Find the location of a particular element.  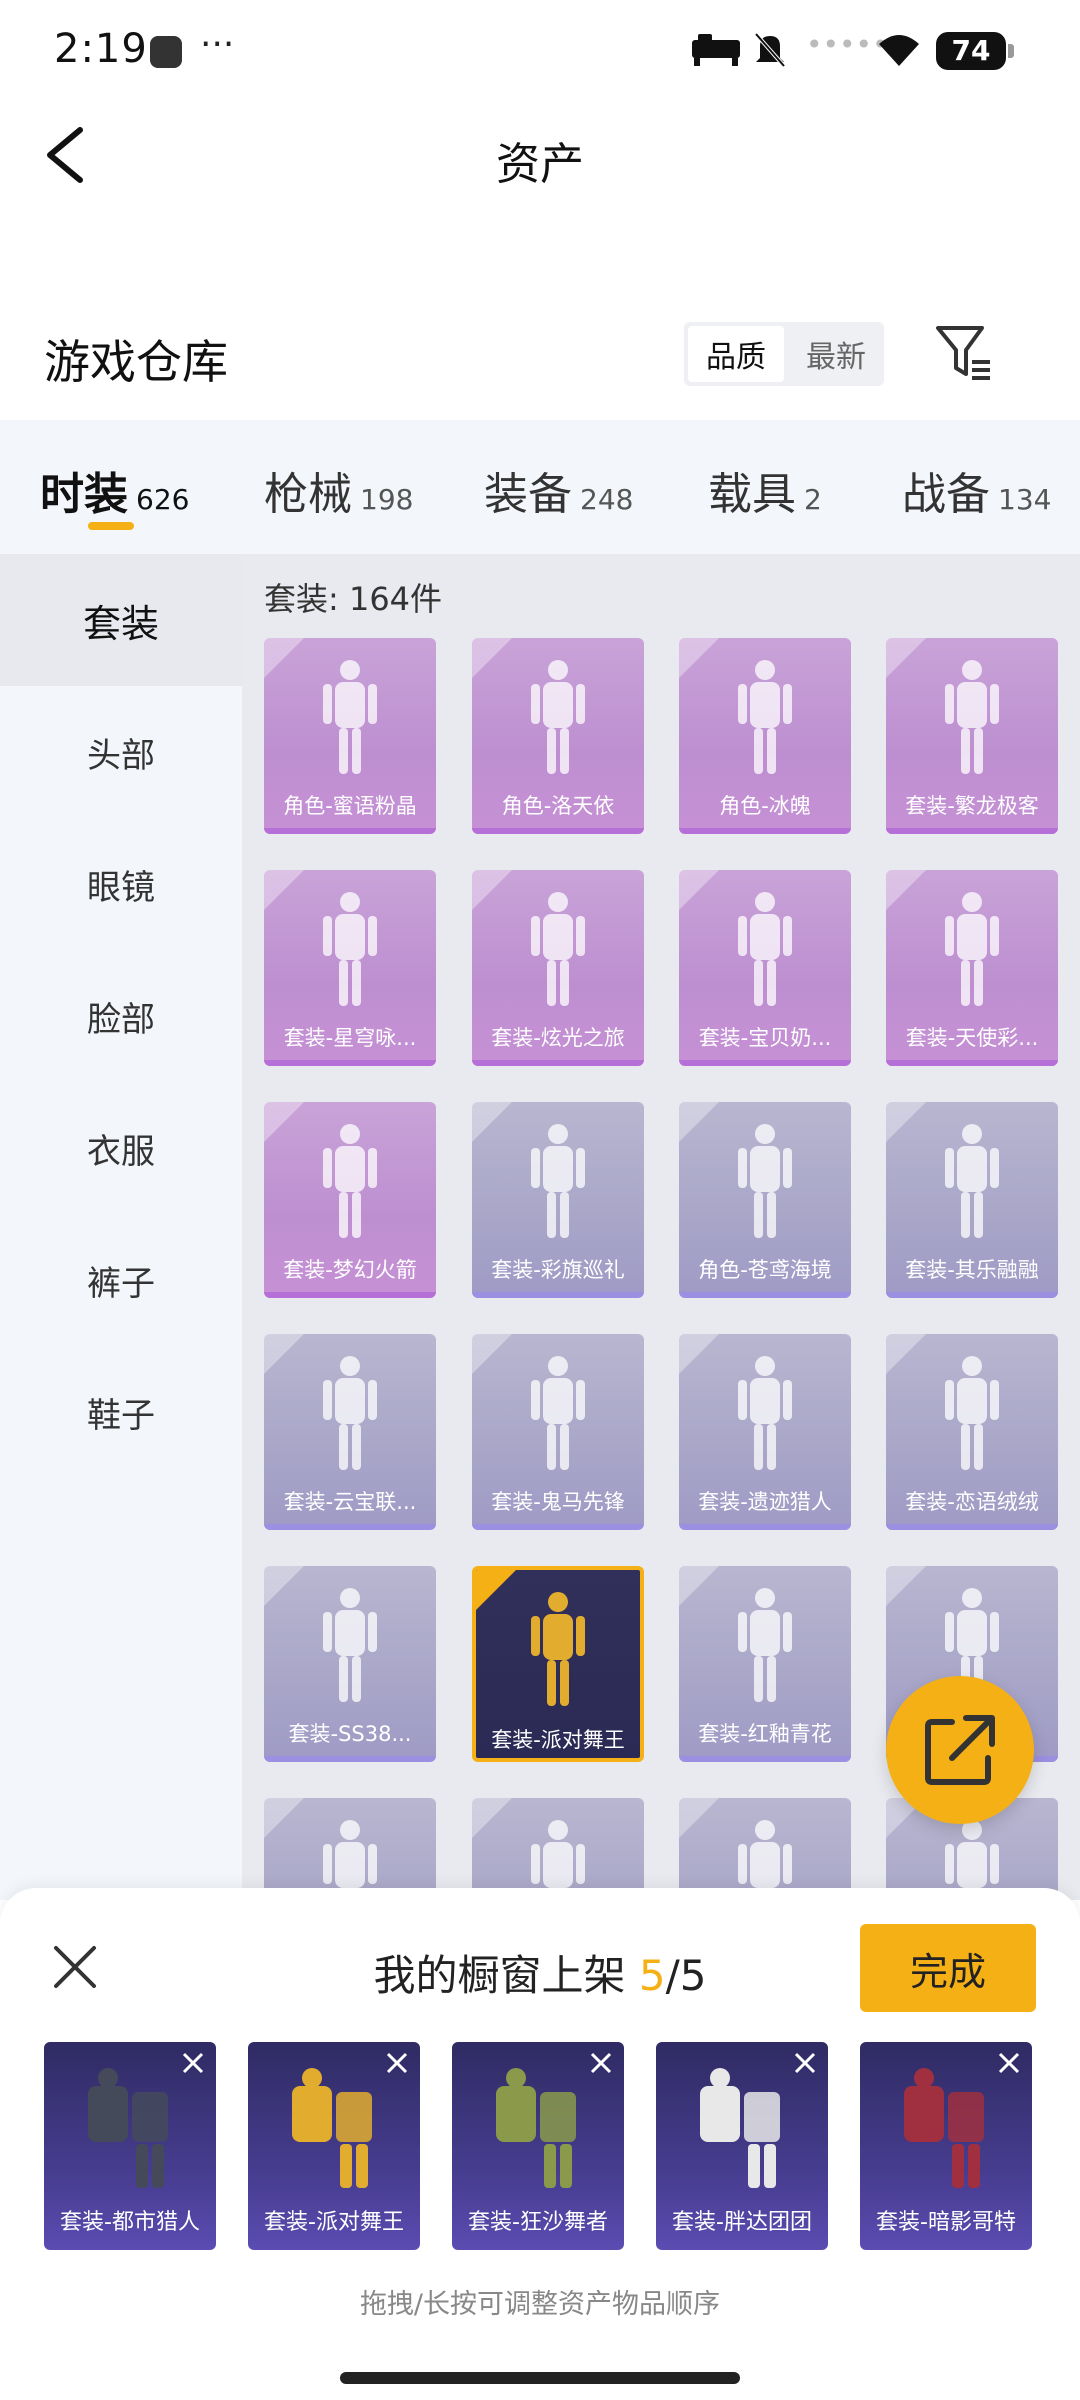

outfit-name: 角色-苍鸢海境 is located at coordinates (765, 1270).